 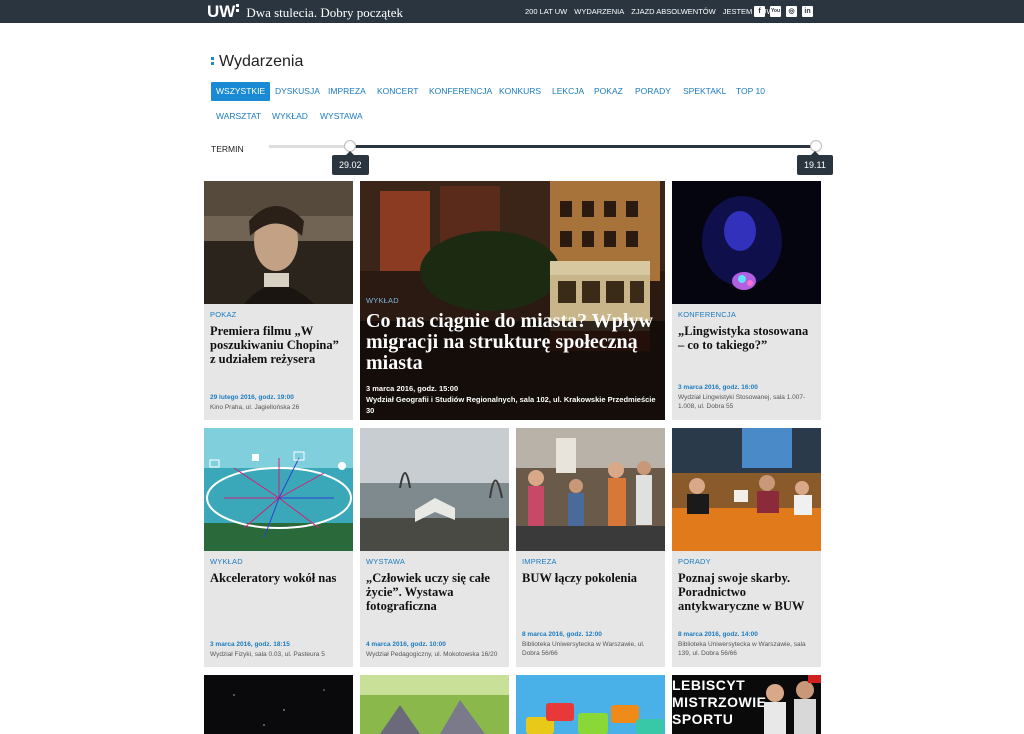 I want to click on card-category: POKAZ, so click(x=223, y=314).